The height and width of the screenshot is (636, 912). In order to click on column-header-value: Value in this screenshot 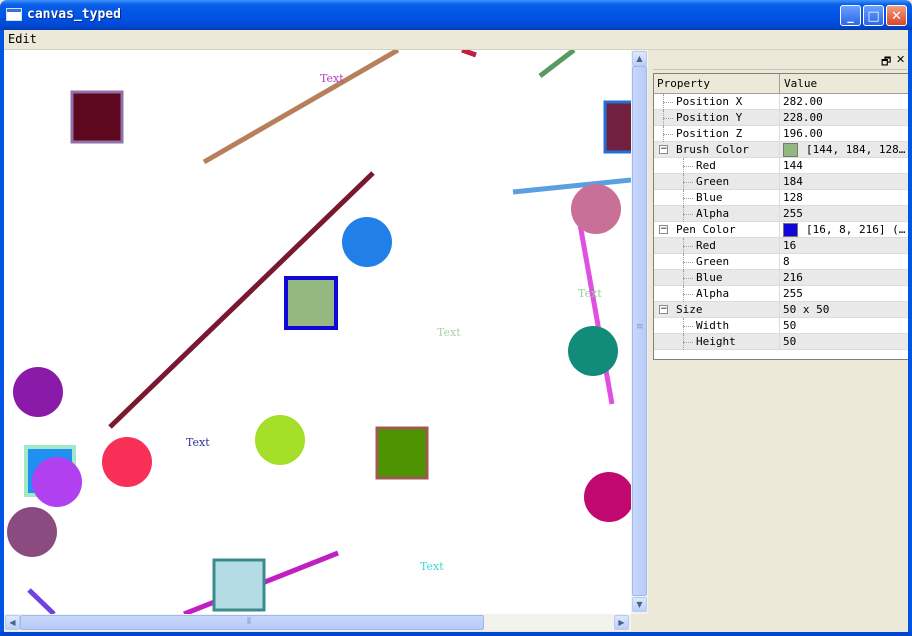, I will do `click(800, 83)`.